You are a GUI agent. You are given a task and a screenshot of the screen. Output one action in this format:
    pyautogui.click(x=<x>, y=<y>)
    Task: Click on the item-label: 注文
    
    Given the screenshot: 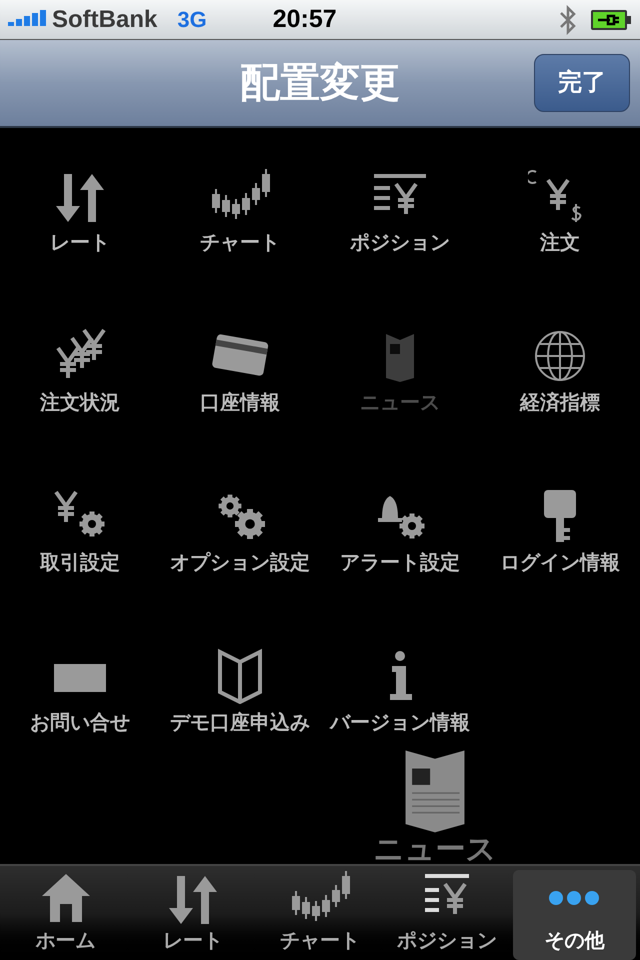 What is the action you would take?
    pyautogui.click(x=560, y=243)
    